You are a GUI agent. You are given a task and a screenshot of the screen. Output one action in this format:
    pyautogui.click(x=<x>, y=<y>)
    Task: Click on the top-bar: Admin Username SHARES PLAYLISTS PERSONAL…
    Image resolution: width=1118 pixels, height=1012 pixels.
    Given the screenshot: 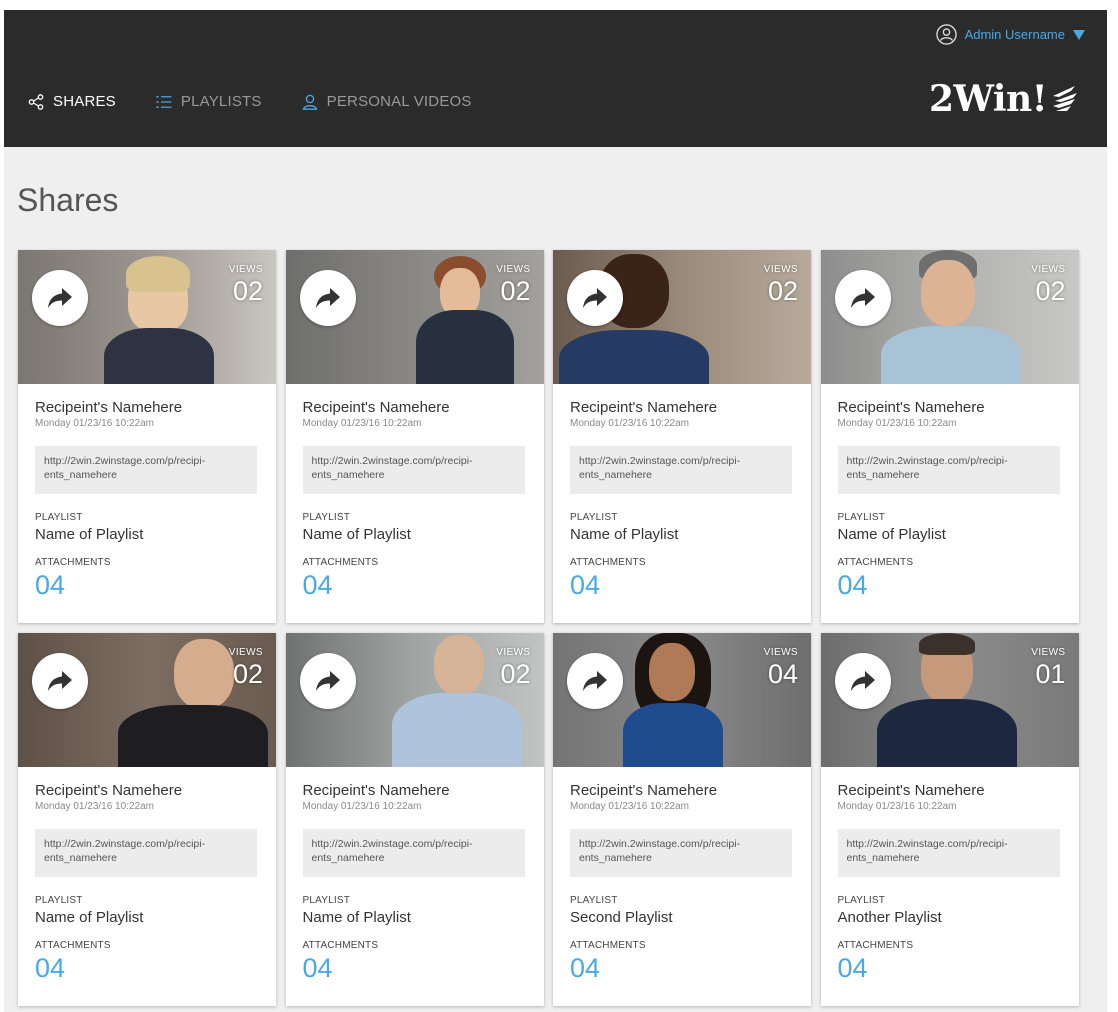 What is the action you would take?
    pyautogui.click(x=555, y=78)
    